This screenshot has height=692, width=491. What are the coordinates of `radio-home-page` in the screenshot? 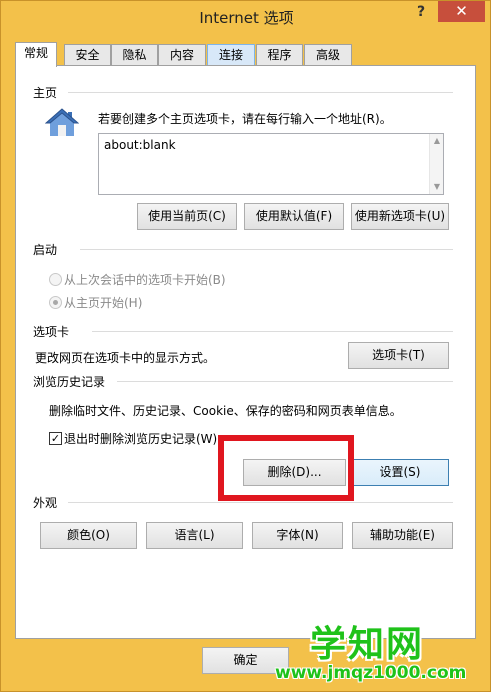 It's located at (55, 302).